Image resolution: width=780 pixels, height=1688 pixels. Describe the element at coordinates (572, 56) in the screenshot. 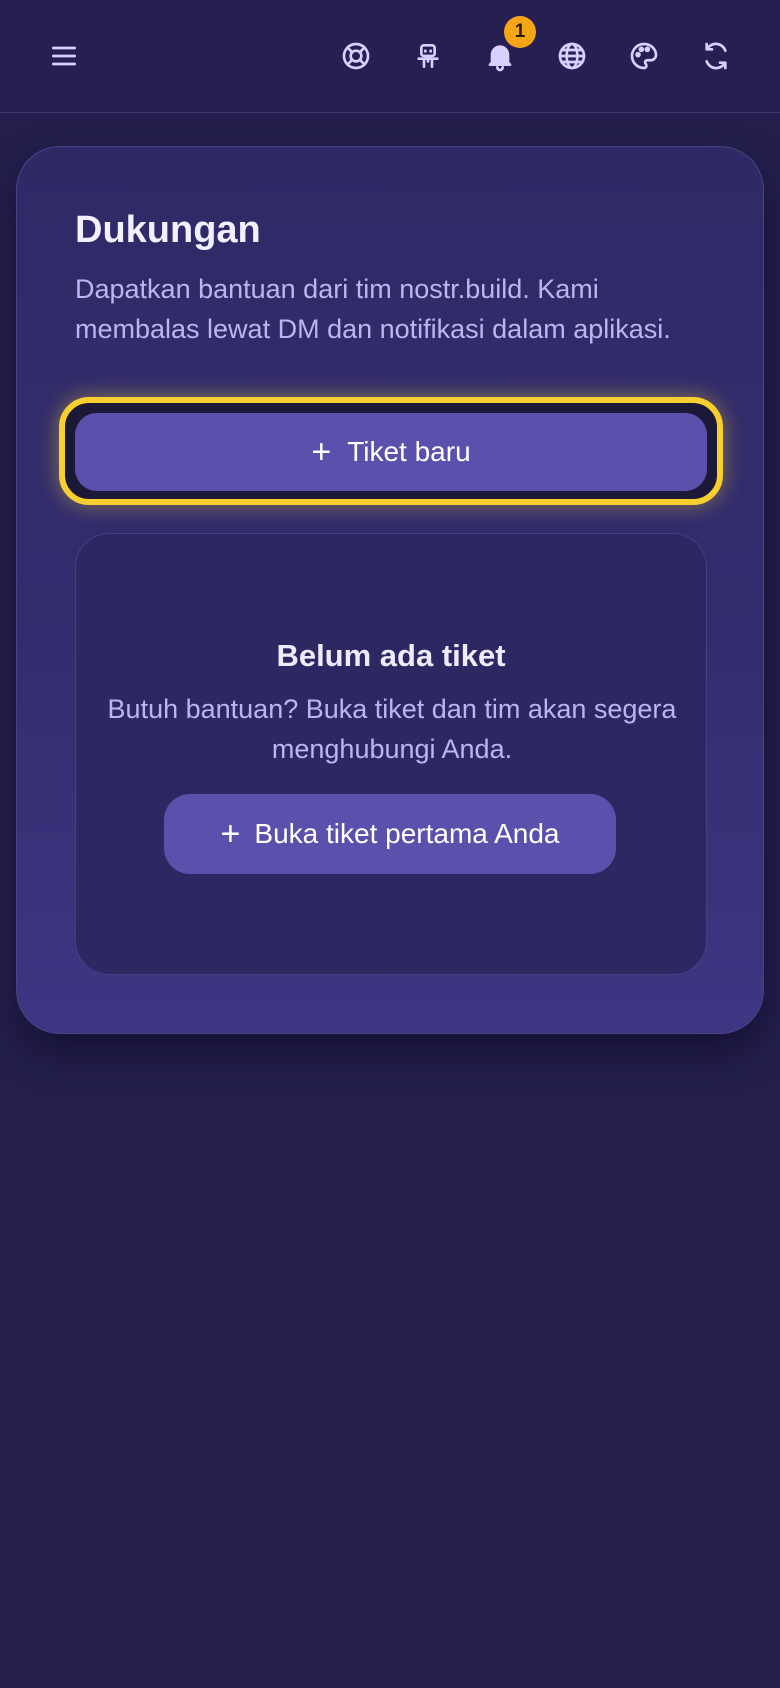

I see `globe-icon` at that location.